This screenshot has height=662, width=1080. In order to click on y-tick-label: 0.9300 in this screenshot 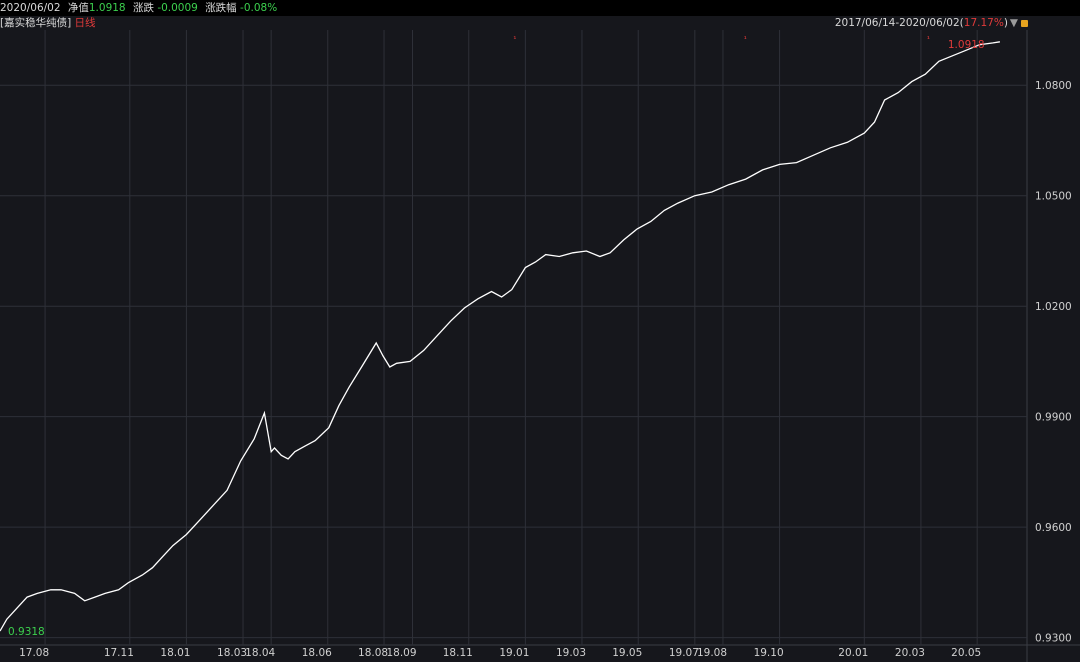, I will do `click(1053, 639)`.